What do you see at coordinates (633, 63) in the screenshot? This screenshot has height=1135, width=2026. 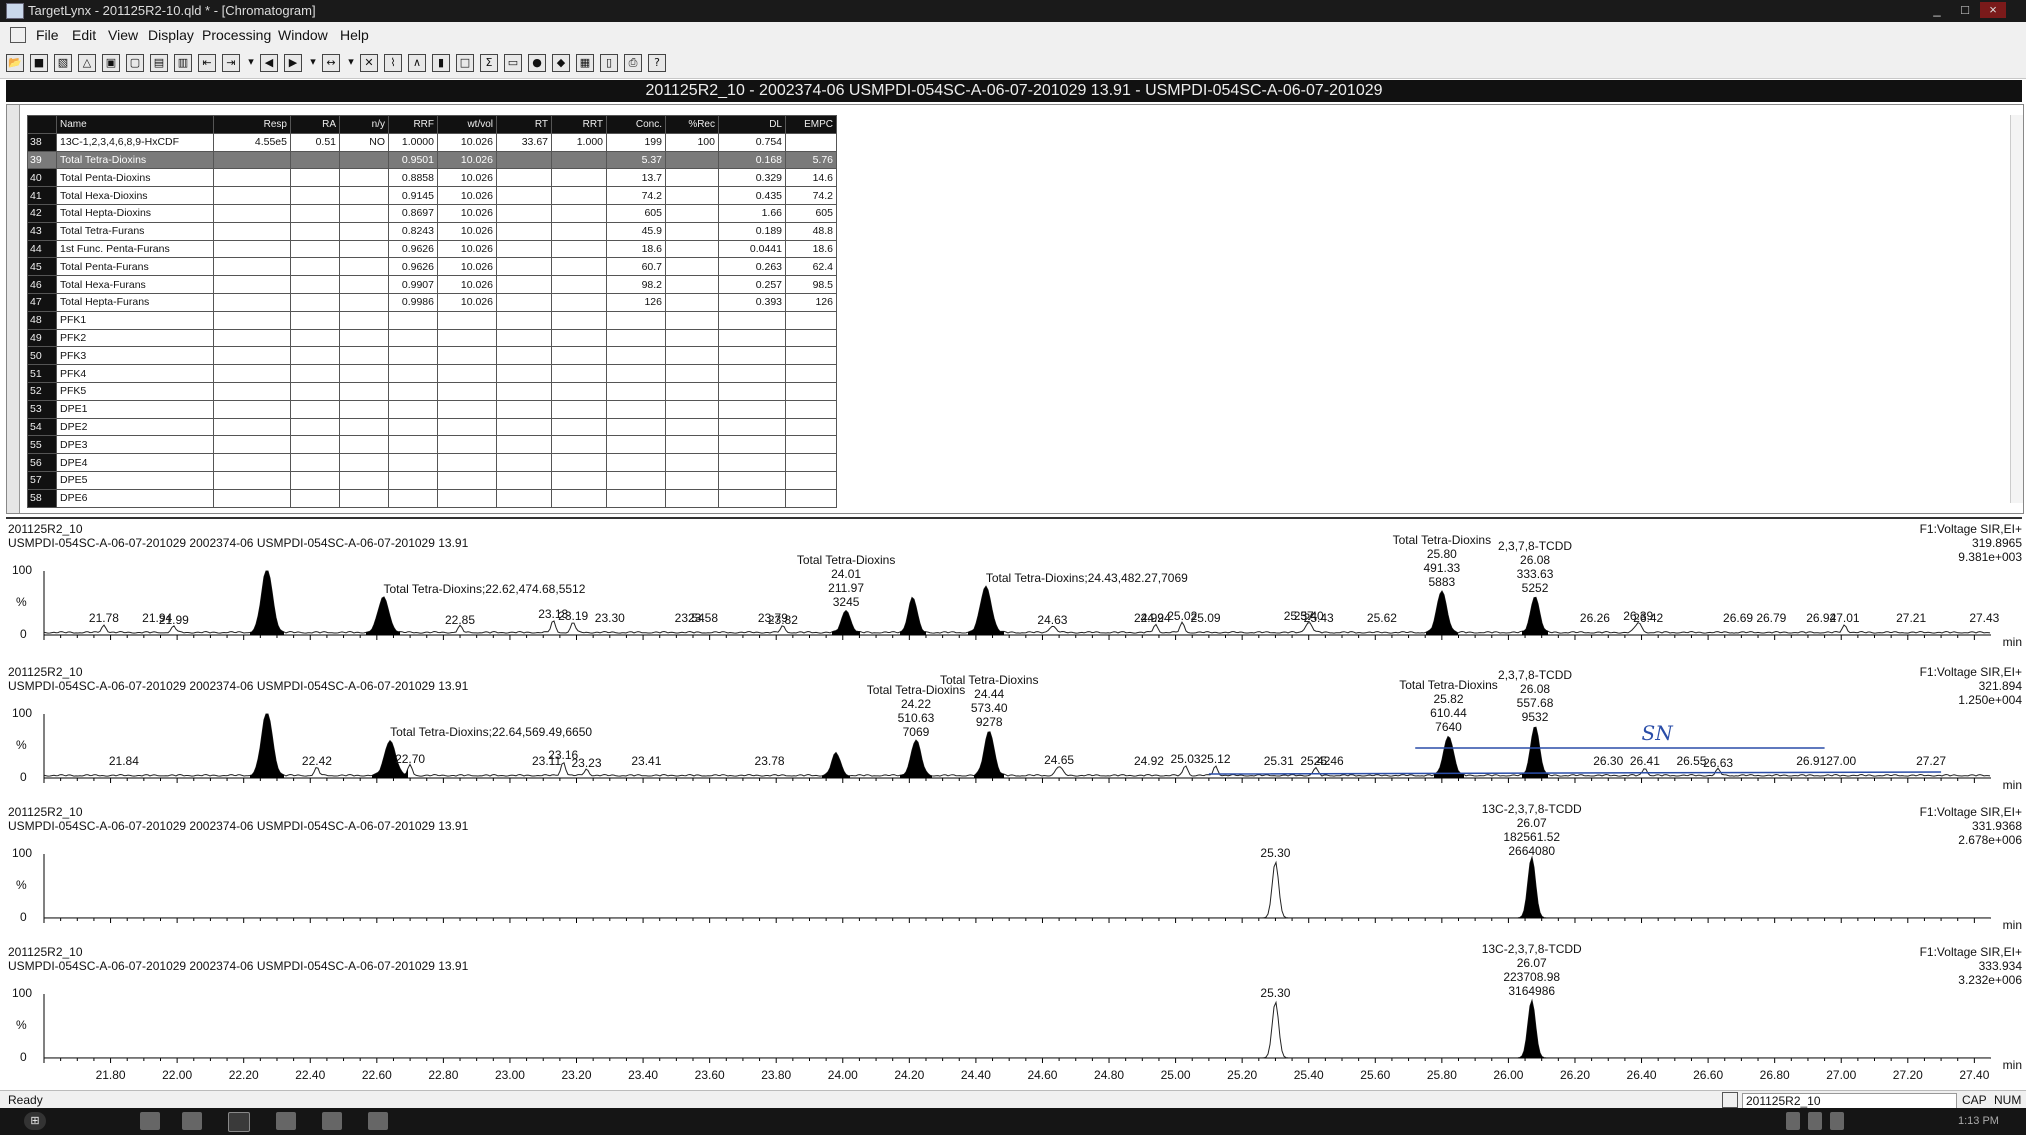 I see `printer-icon: ⎙` at bounding box center [633, 63].